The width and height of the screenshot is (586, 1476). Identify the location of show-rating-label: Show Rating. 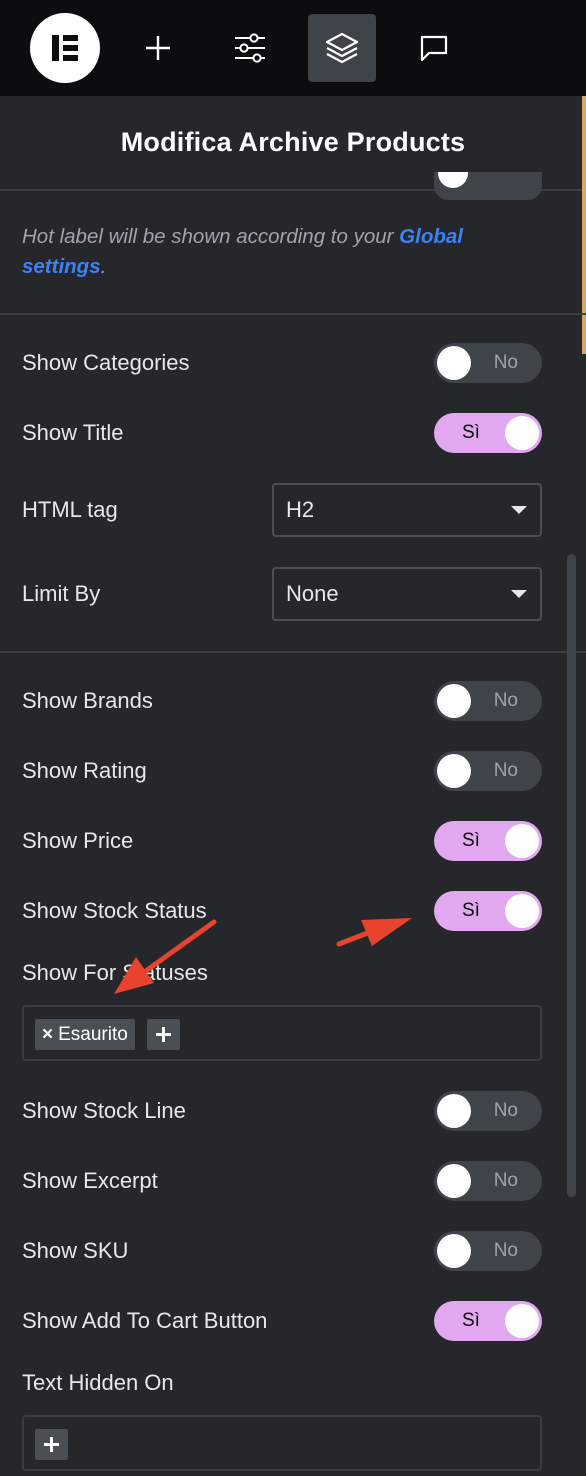
(84, 770).